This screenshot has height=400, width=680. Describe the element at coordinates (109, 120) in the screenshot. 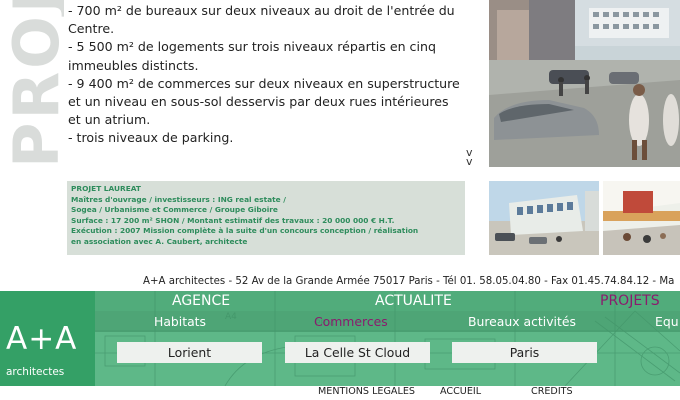

I see `description-line: et un atrium.` at that location.